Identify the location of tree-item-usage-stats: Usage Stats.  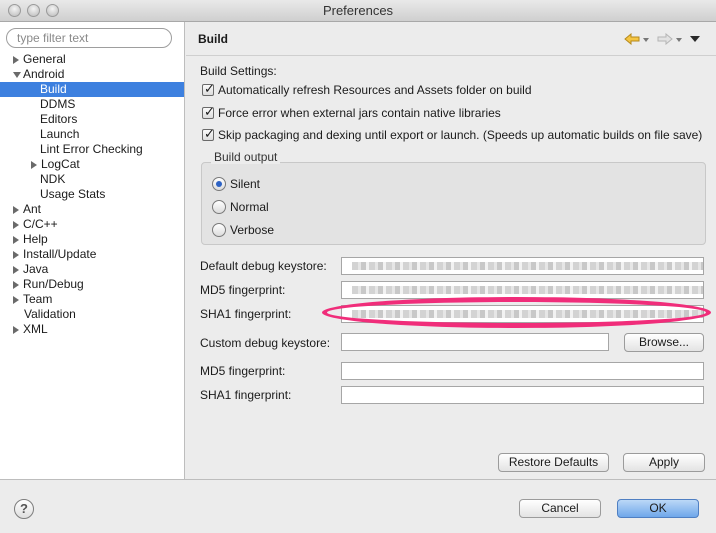
(92, 194).